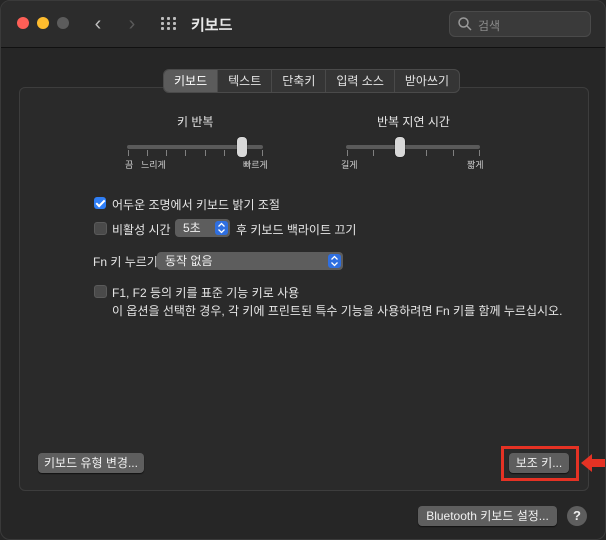 The height and width of the screenshot is (540, 606). I want to click on key-repeat-slow-label: 느리게, so click(153, 165).